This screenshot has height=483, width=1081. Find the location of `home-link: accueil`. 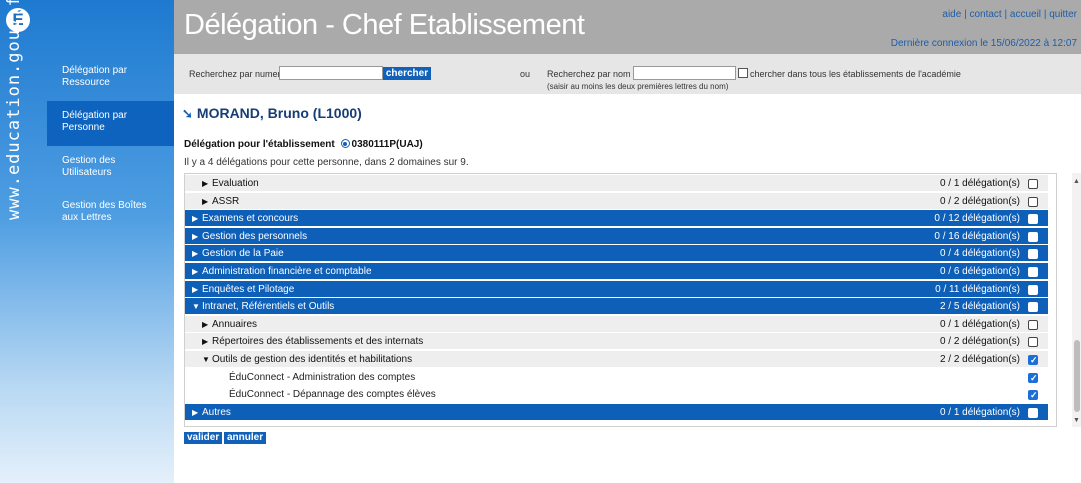

home-link: accueil is located at coordinates (1025, 14).